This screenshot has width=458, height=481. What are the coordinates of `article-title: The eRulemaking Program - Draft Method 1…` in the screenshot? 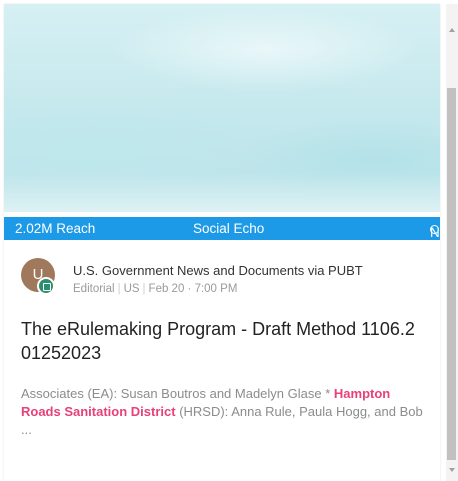 It's located at (226, 341).